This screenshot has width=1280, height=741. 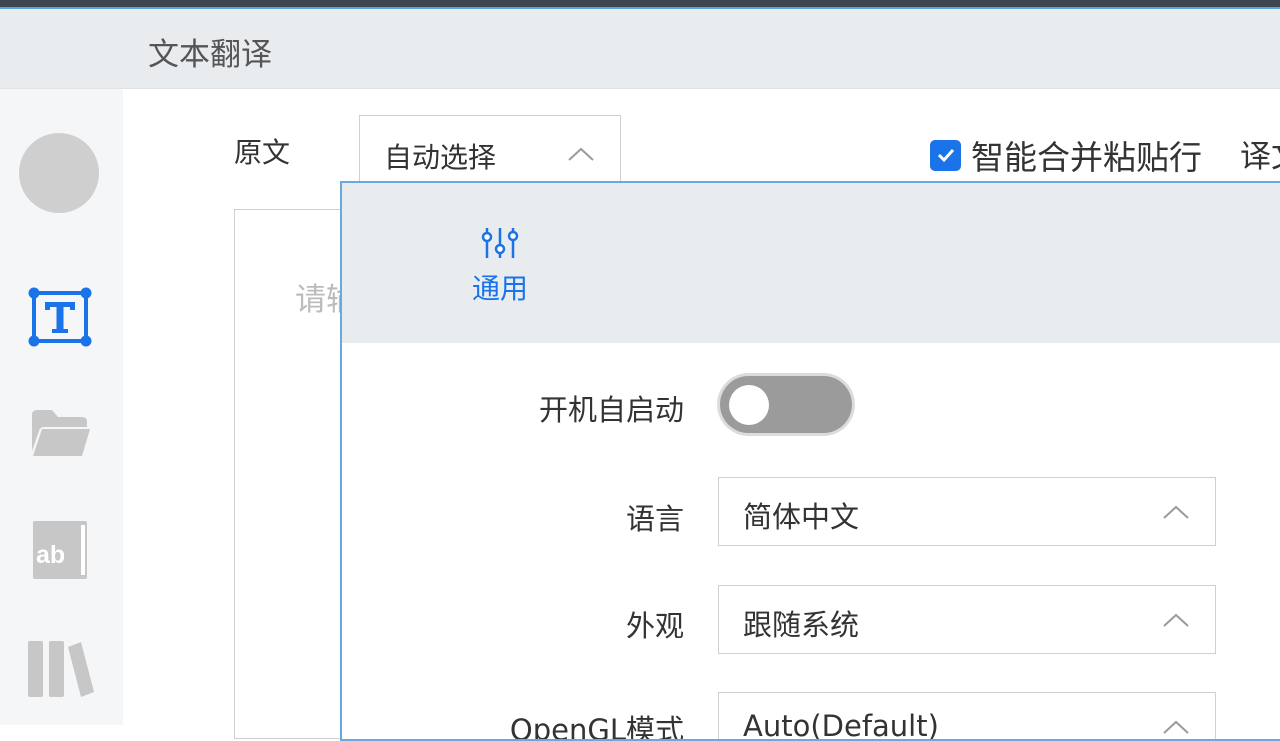 What do you see at coordinates (967, 619) in the screenshot?
I see `appearance-select: 跟随系统` at bounding box center [967, 619].